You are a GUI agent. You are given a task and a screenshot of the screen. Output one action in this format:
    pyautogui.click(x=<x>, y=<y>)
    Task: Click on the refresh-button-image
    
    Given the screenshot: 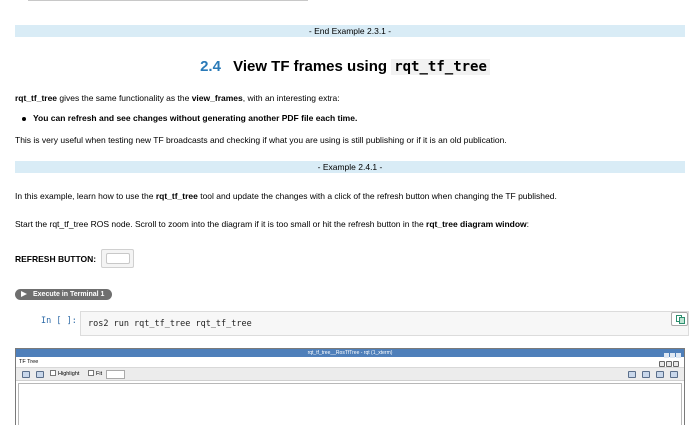 What is the action you would take?
    pyautogui.click(x=117, y=258)
    